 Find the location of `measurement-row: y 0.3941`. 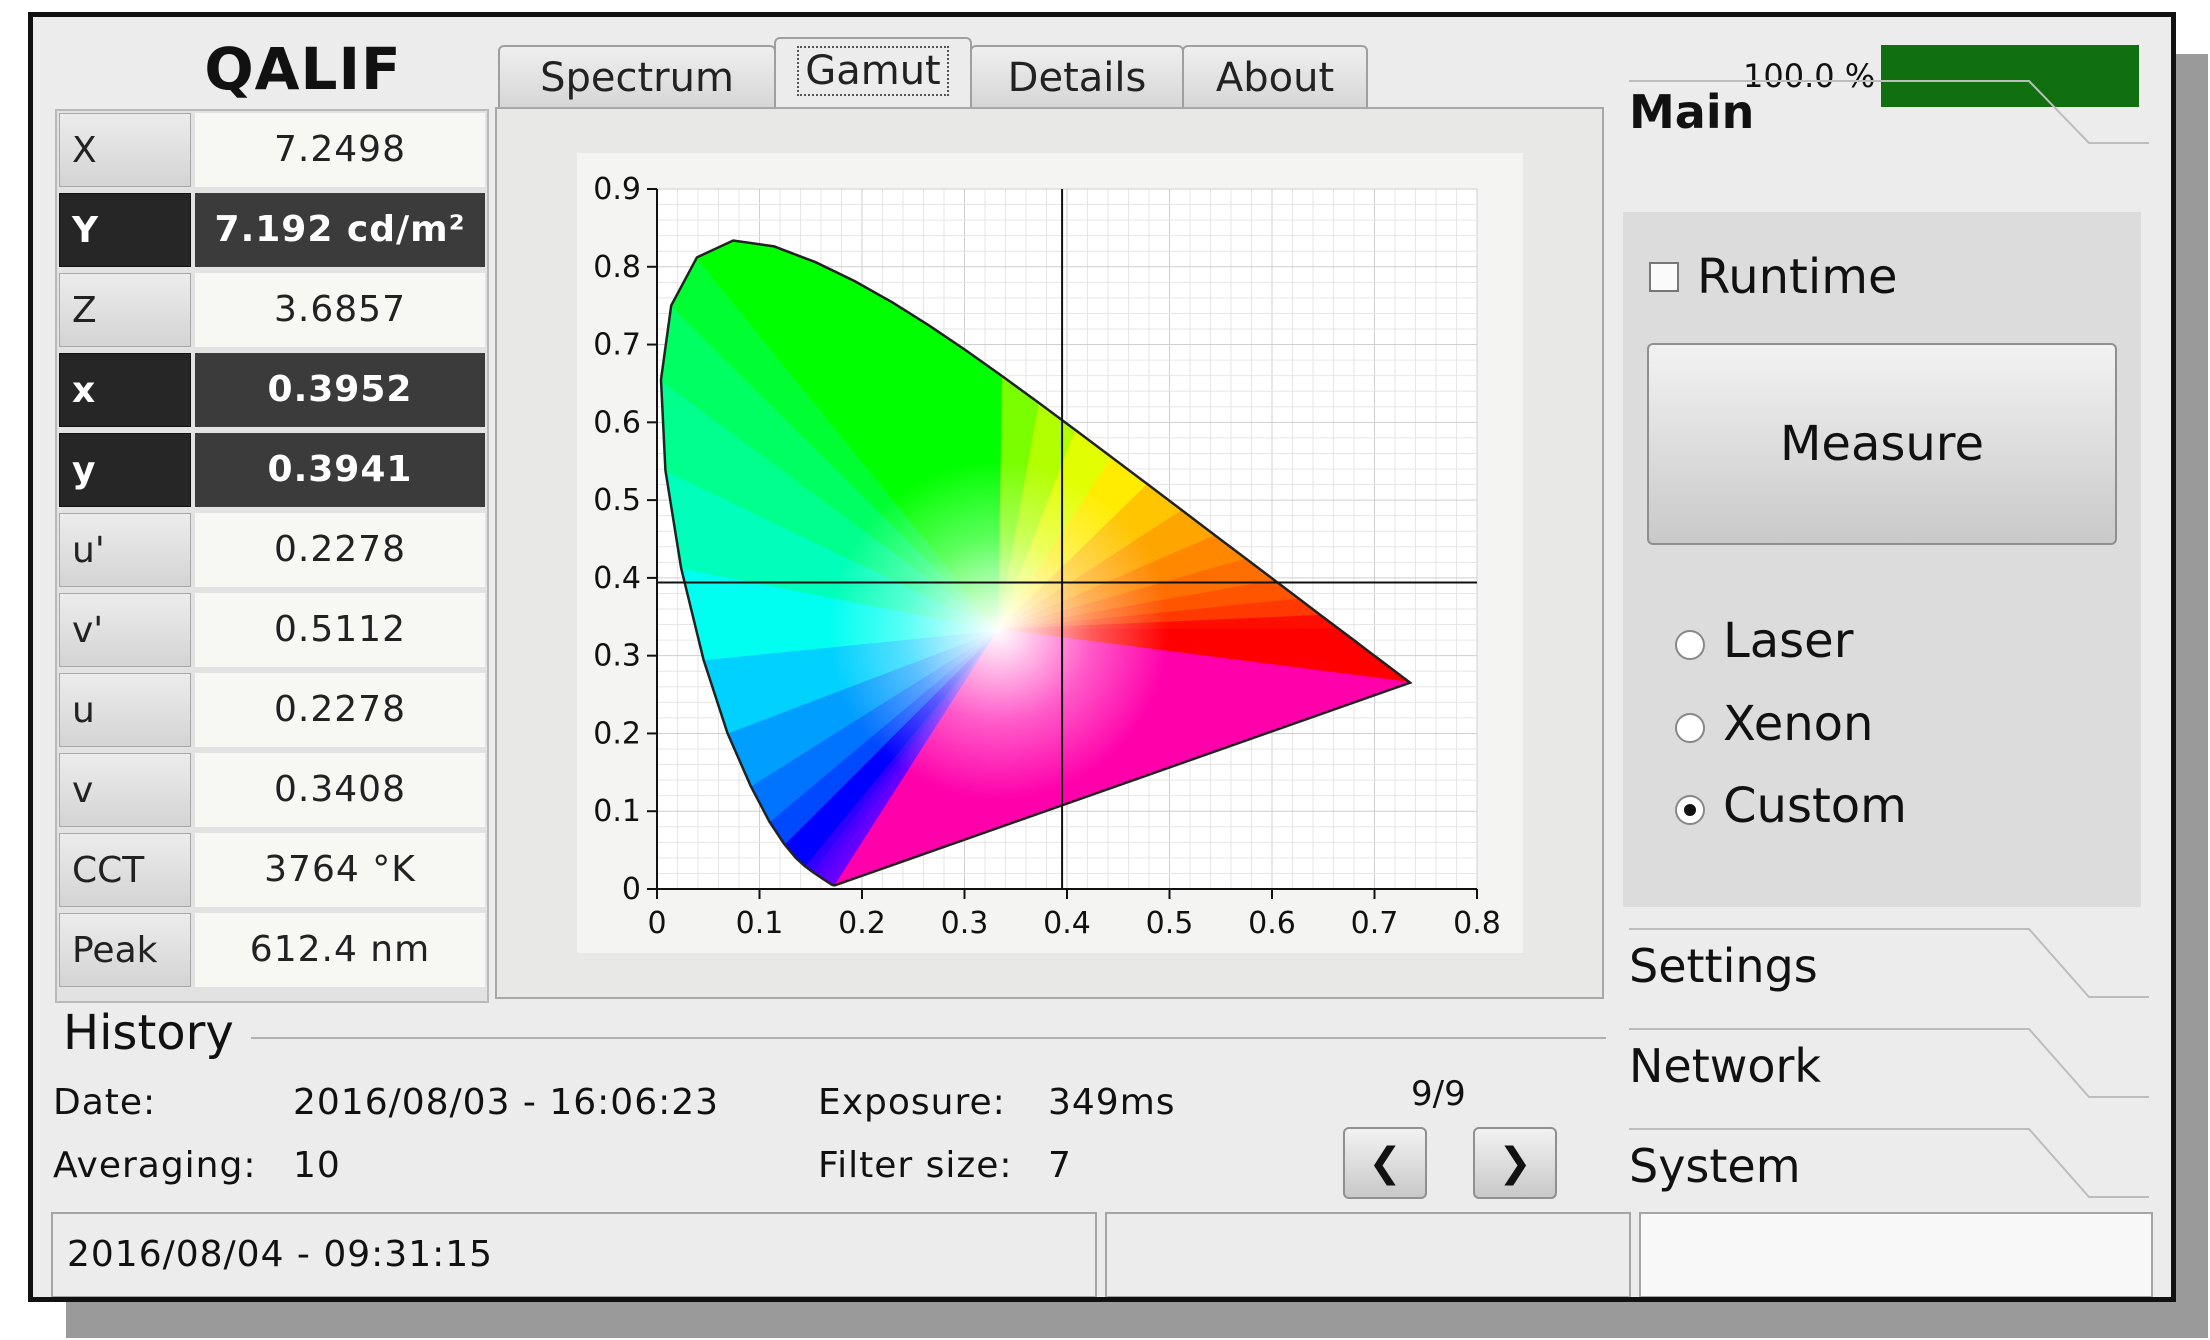

measurement-row: y 0.3941 is located at coordinates (272, 470).